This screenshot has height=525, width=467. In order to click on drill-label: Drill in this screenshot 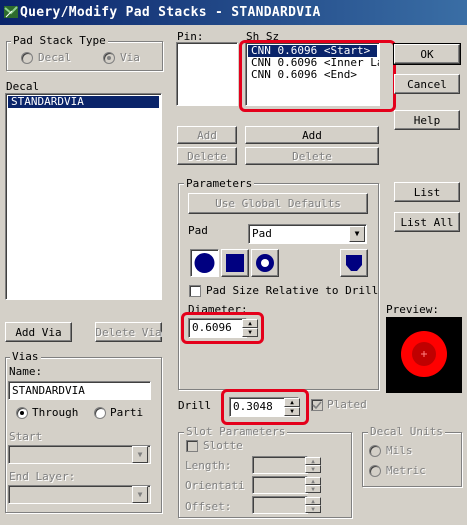, I will do `click(195, 405)`.